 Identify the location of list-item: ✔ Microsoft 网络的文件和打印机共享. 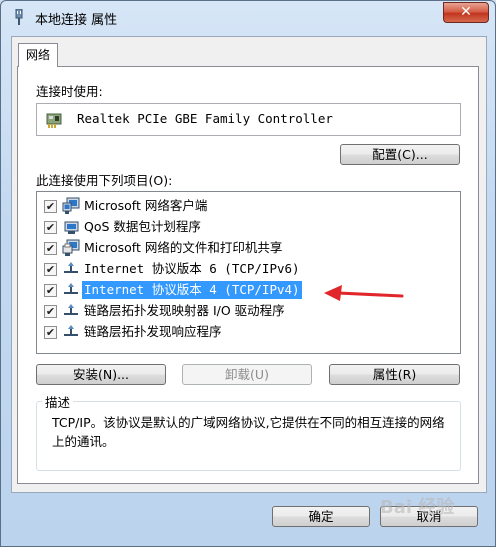
(248, 248).